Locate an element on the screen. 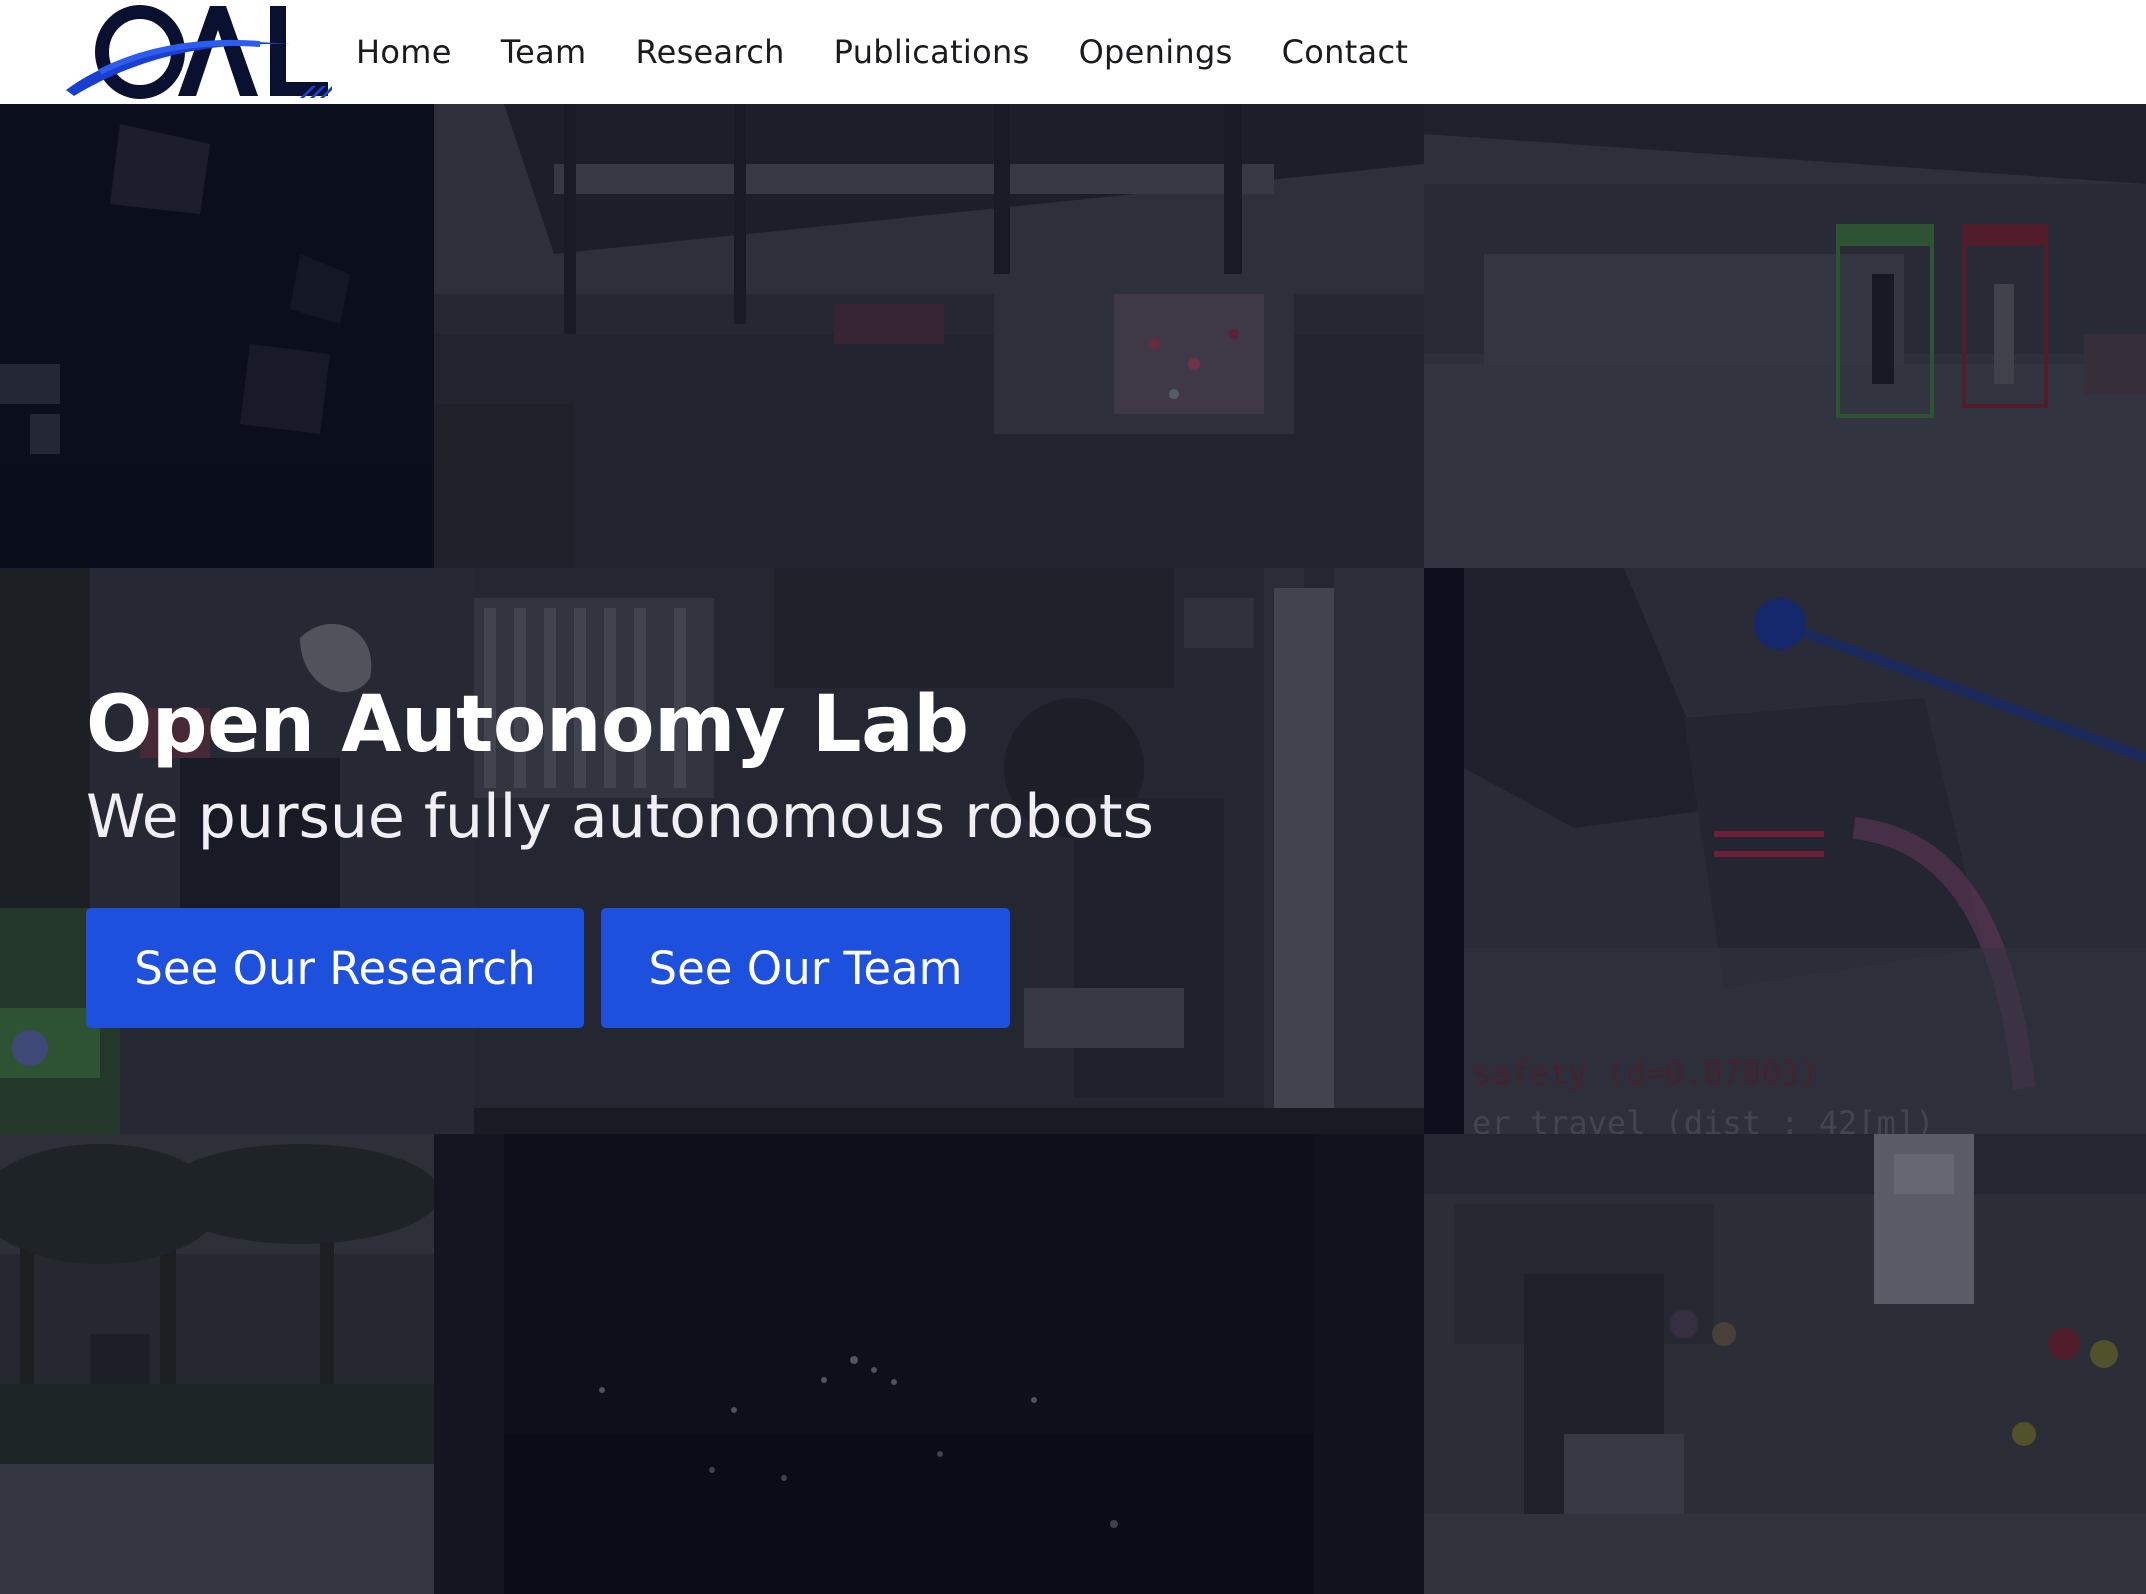 This screenshot has height=1594, width=2146. nav-research: Research is located at coordinates (709, 52).